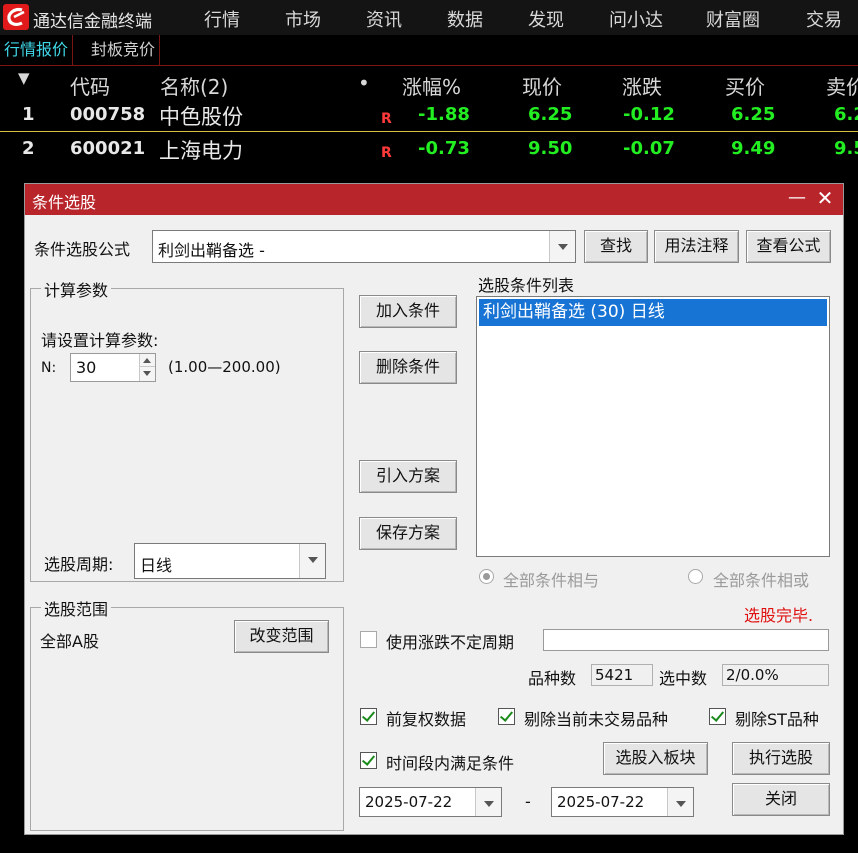 Image resolution: width=858 pixels, height=853 pixels. Describe the element at coordinates (408, 533) in the screenshot. I see `save-plan-button: 保存方案` at that location.